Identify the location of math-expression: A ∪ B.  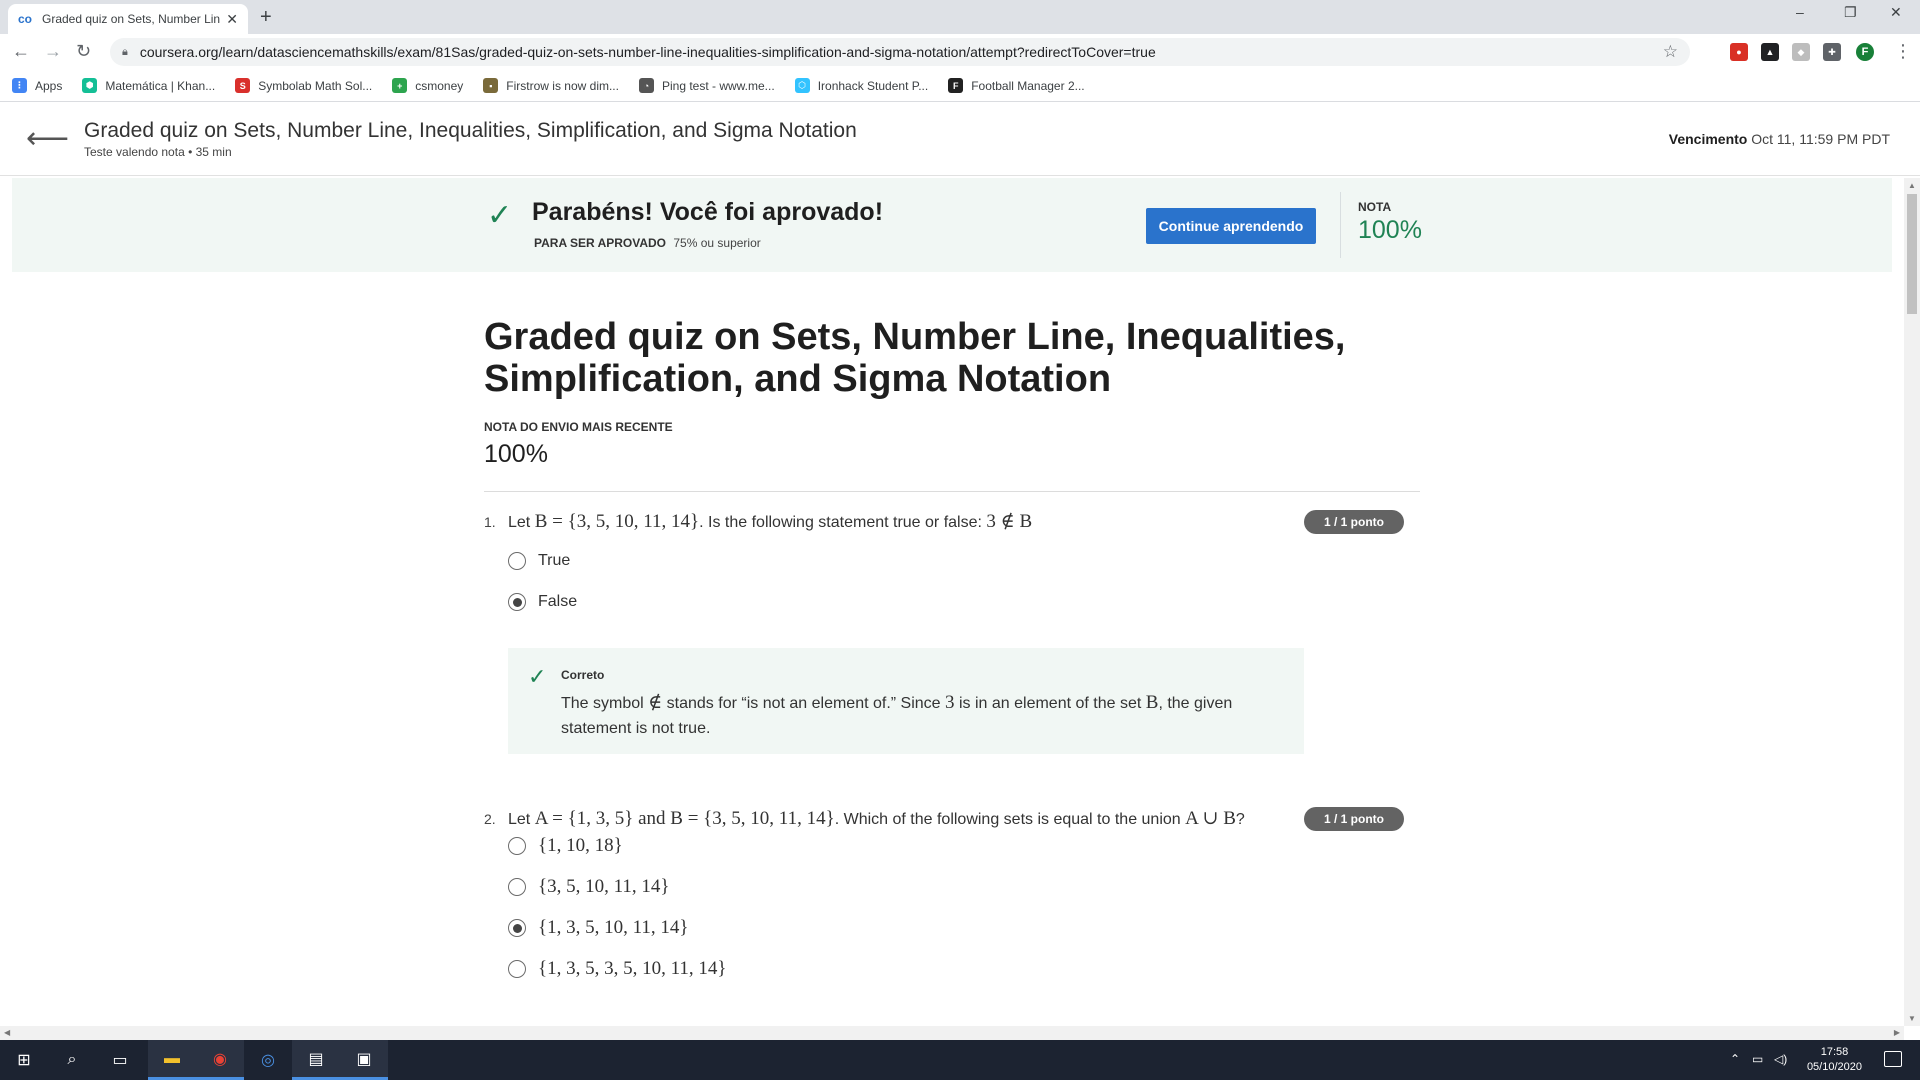
(1210, 818).